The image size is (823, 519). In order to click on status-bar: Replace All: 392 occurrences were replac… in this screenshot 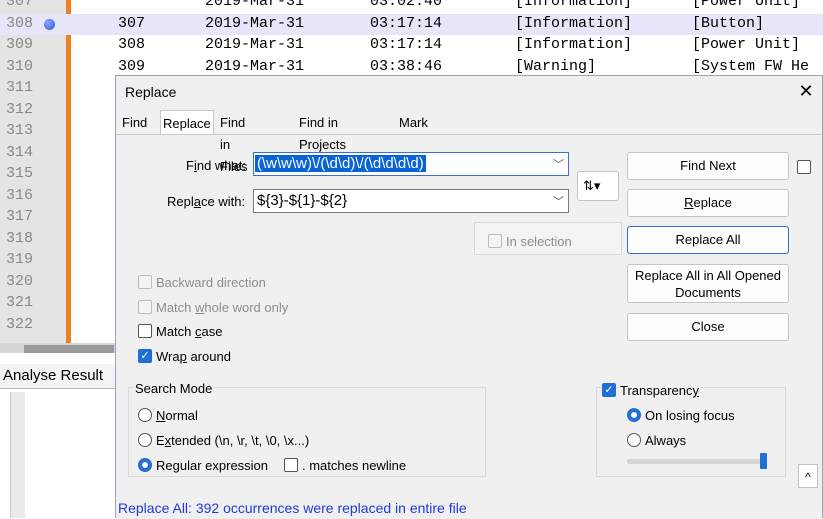, I will do `click(469, 508)`.